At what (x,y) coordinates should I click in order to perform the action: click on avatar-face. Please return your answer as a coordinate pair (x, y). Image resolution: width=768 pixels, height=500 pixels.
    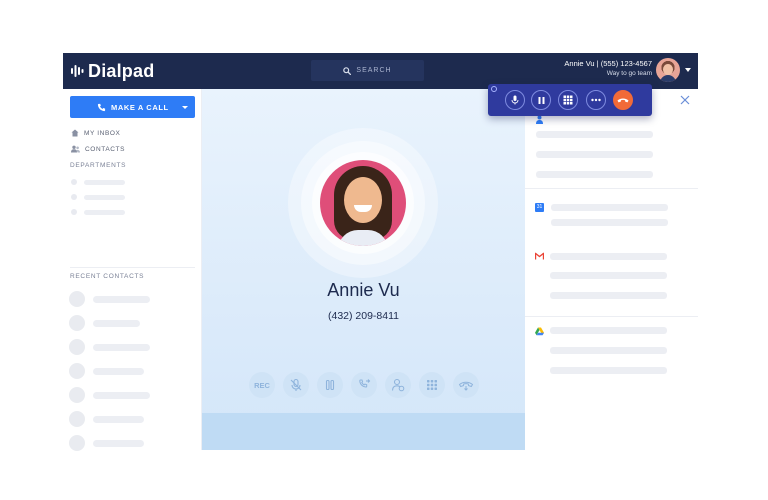
    Looking at the image, I should click on (668, 69).